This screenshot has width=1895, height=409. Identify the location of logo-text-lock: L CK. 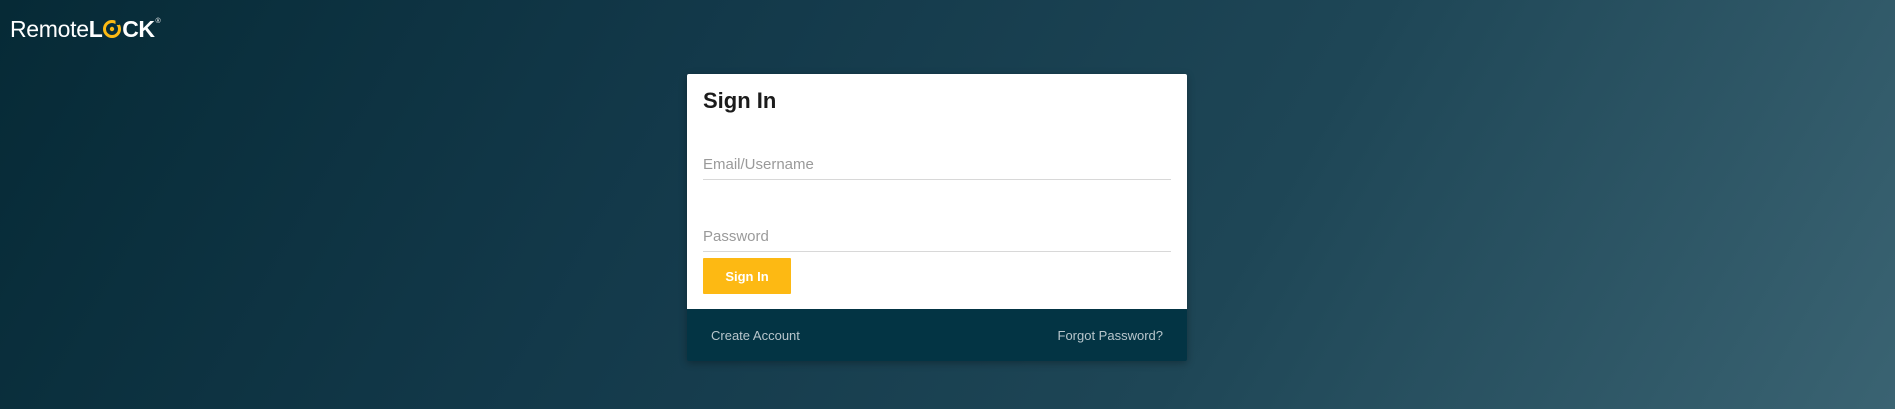
(122, 29).